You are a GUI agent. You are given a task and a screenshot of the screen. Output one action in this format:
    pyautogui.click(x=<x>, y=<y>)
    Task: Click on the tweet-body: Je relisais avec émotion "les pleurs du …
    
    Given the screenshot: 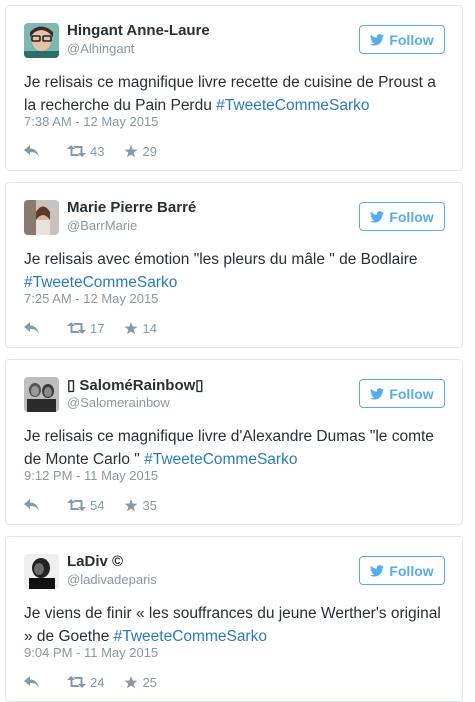 What is the action you would take?
    pyautogui.click(x=221, y=259)
    